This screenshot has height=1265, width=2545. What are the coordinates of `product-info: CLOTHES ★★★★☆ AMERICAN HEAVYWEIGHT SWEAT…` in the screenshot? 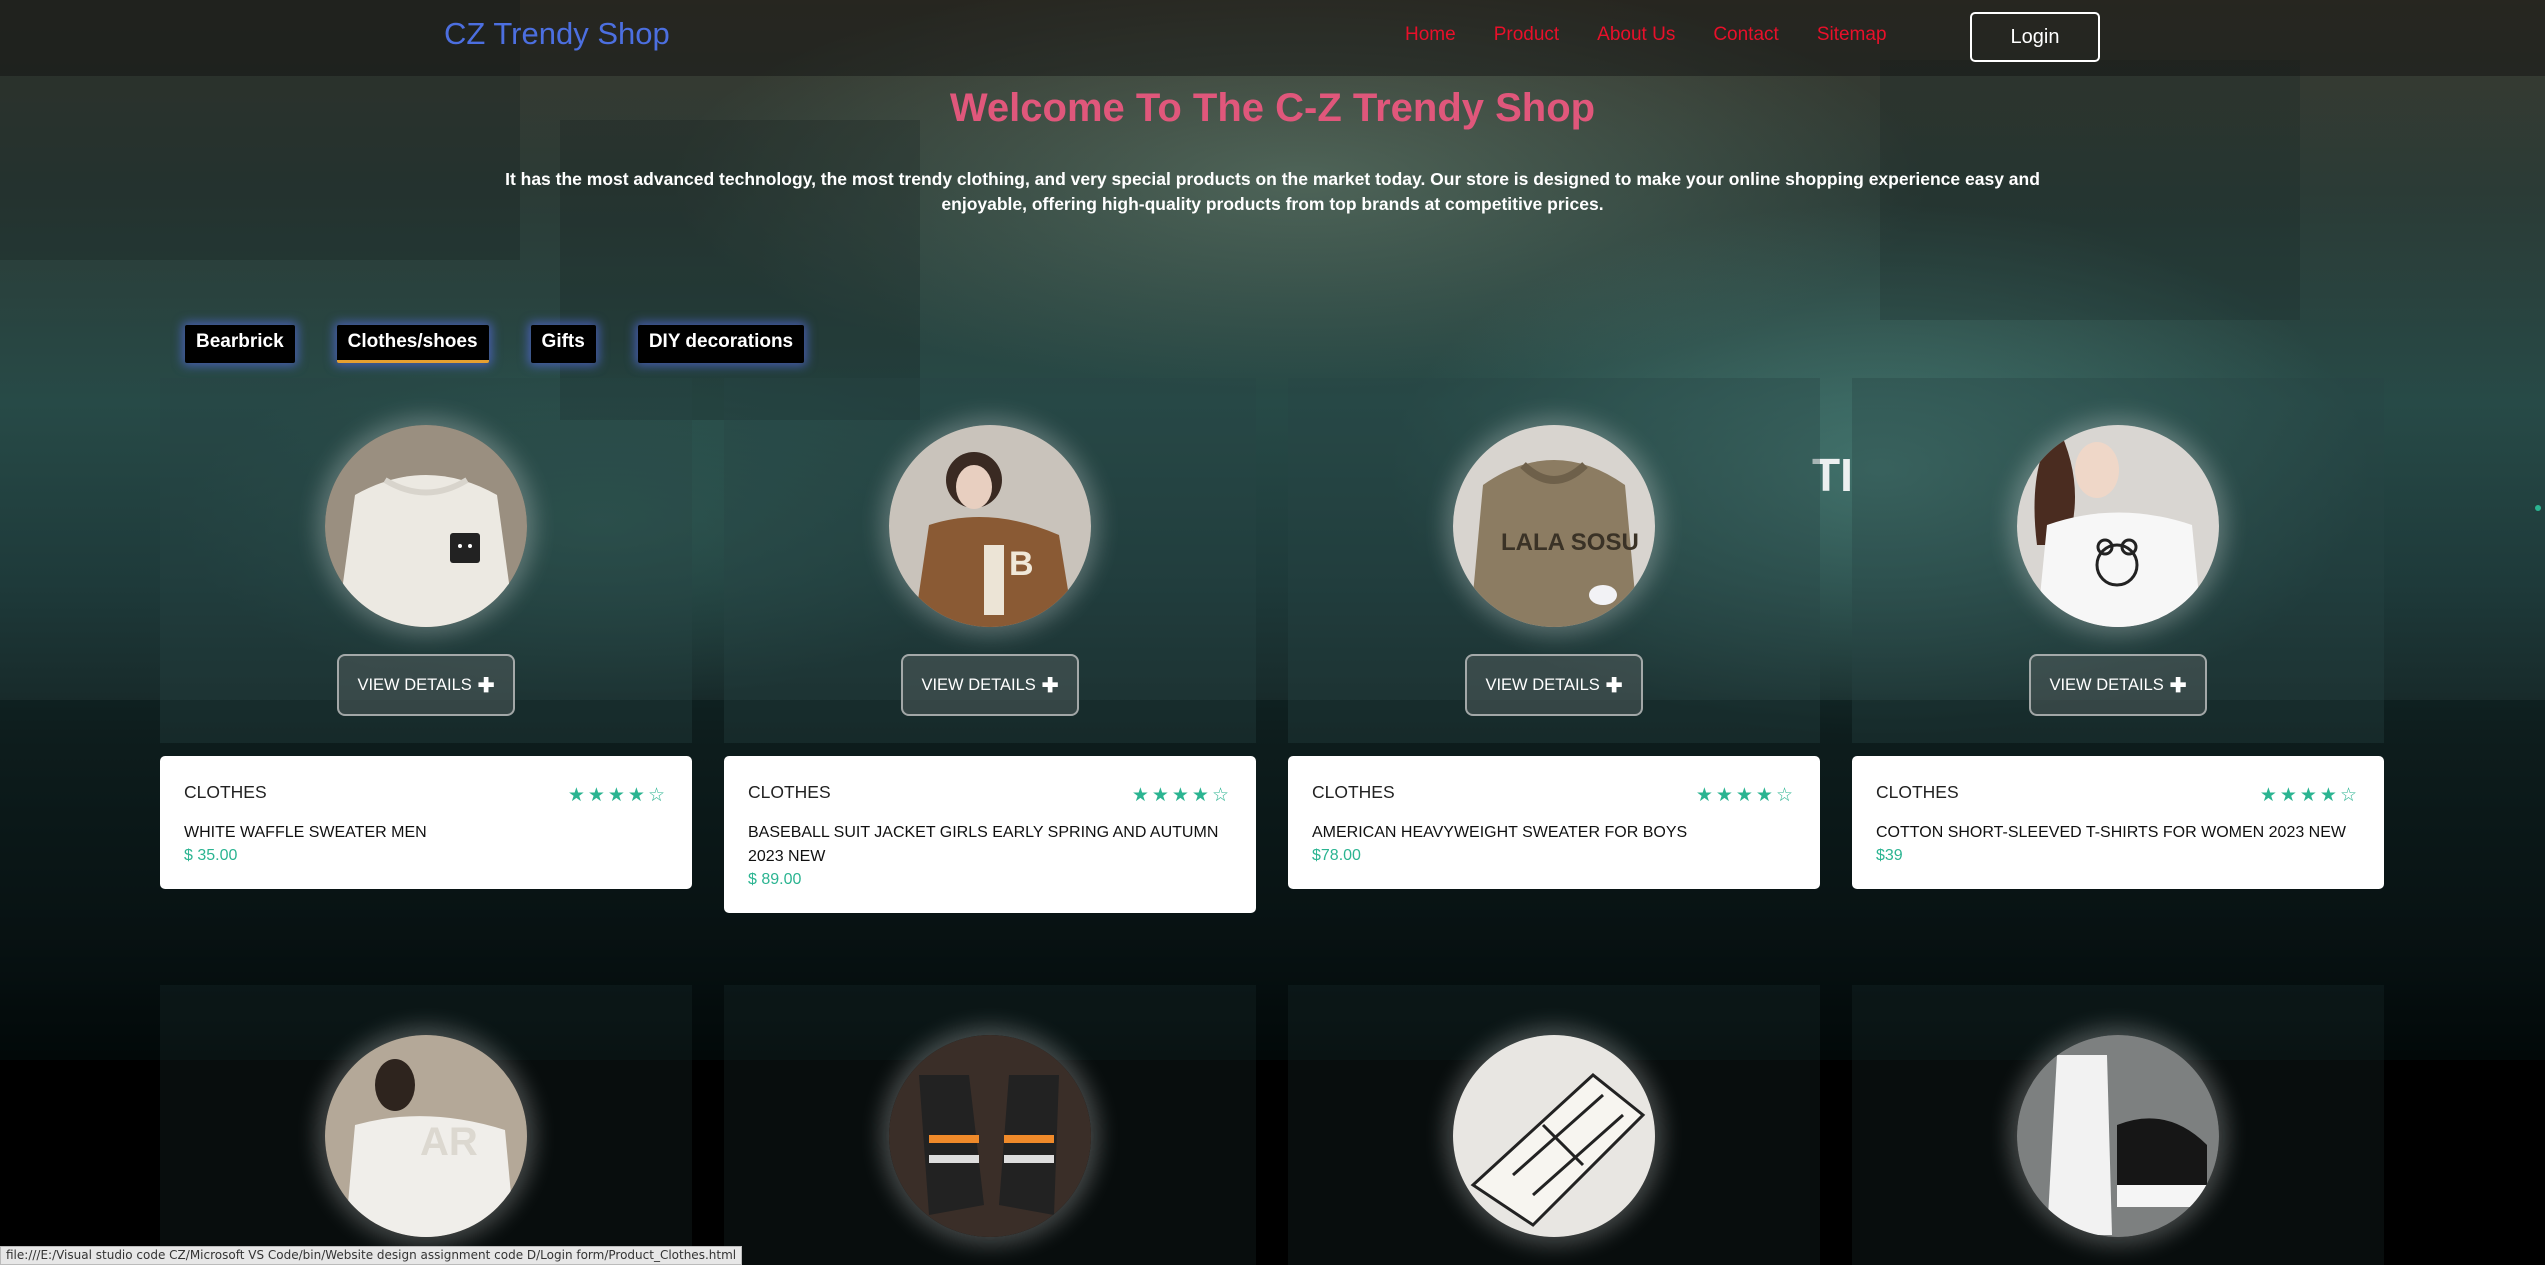 It's located at (1554, 822).